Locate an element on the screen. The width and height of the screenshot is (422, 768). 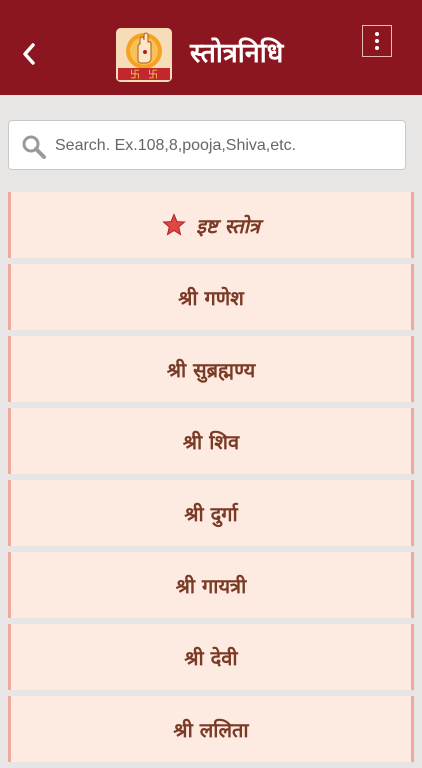
list-item-label: श्री दुर्गा is located at coordinates (211, 513).